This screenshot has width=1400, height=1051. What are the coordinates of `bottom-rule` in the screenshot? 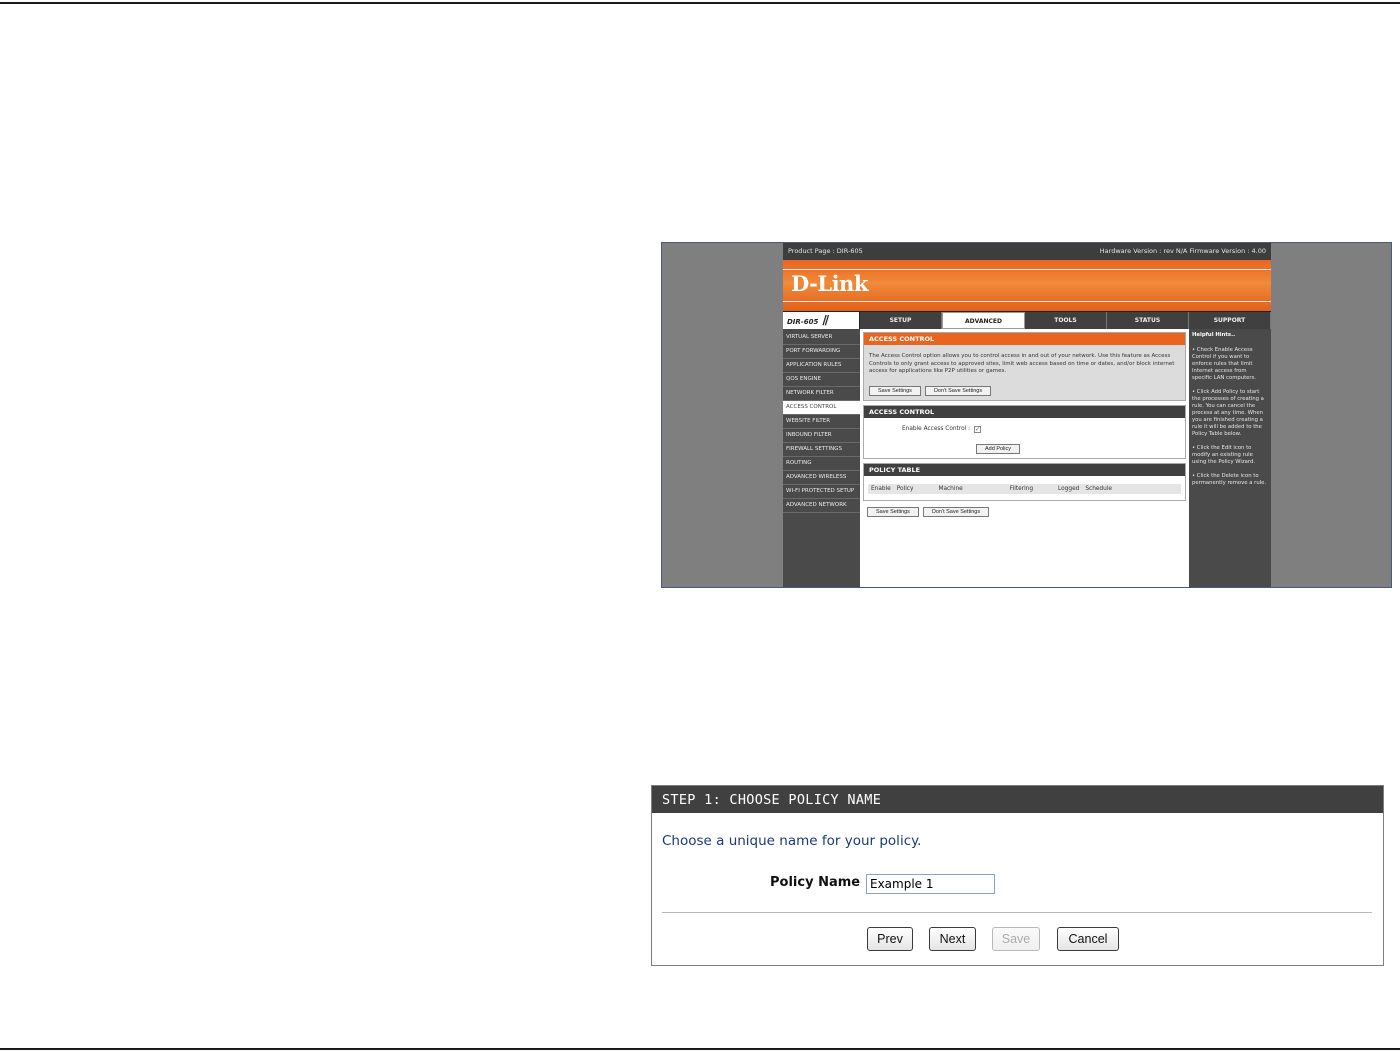 It's located at (700, 1049).